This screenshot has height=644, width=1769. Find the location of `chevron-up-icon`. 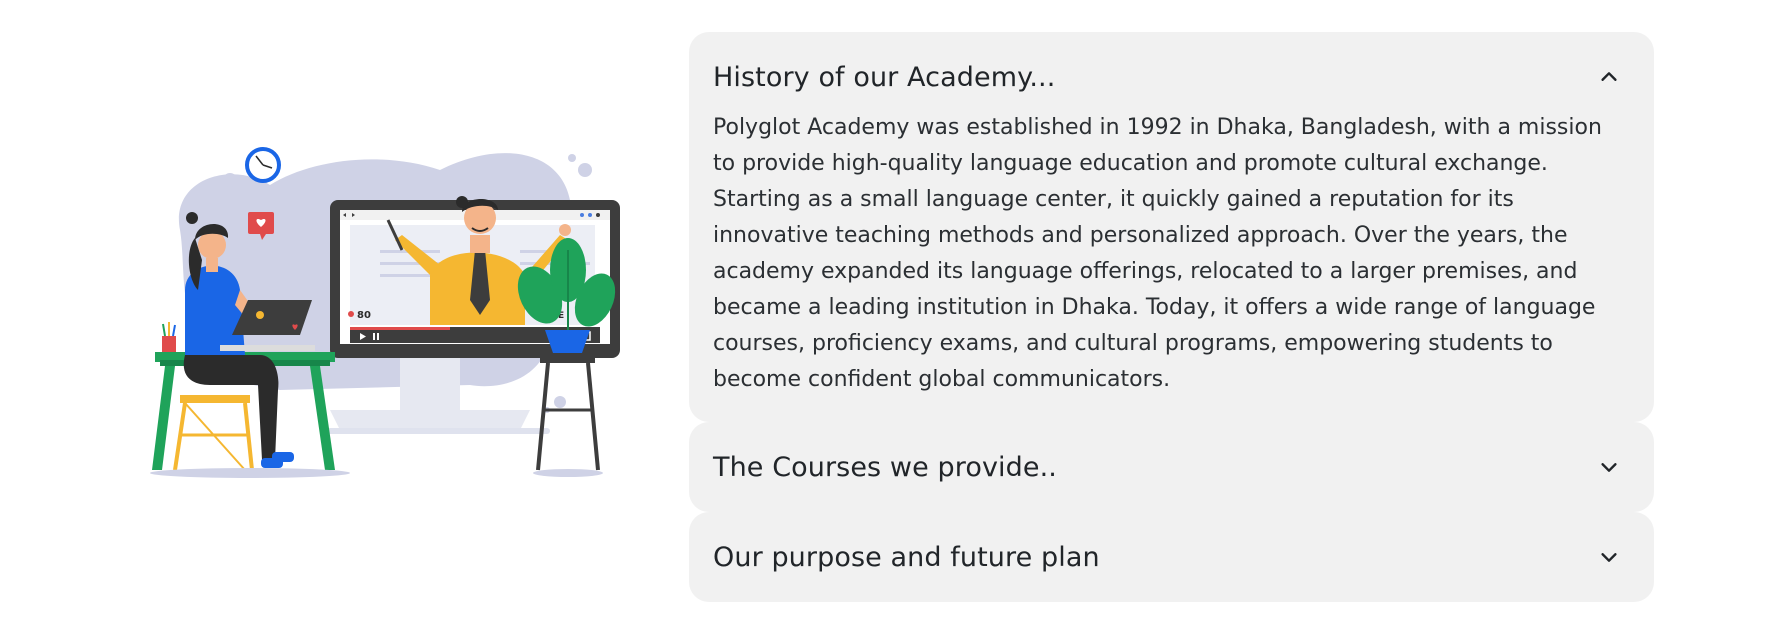

chevron-up-icon is located at coordinates (1609, 76).